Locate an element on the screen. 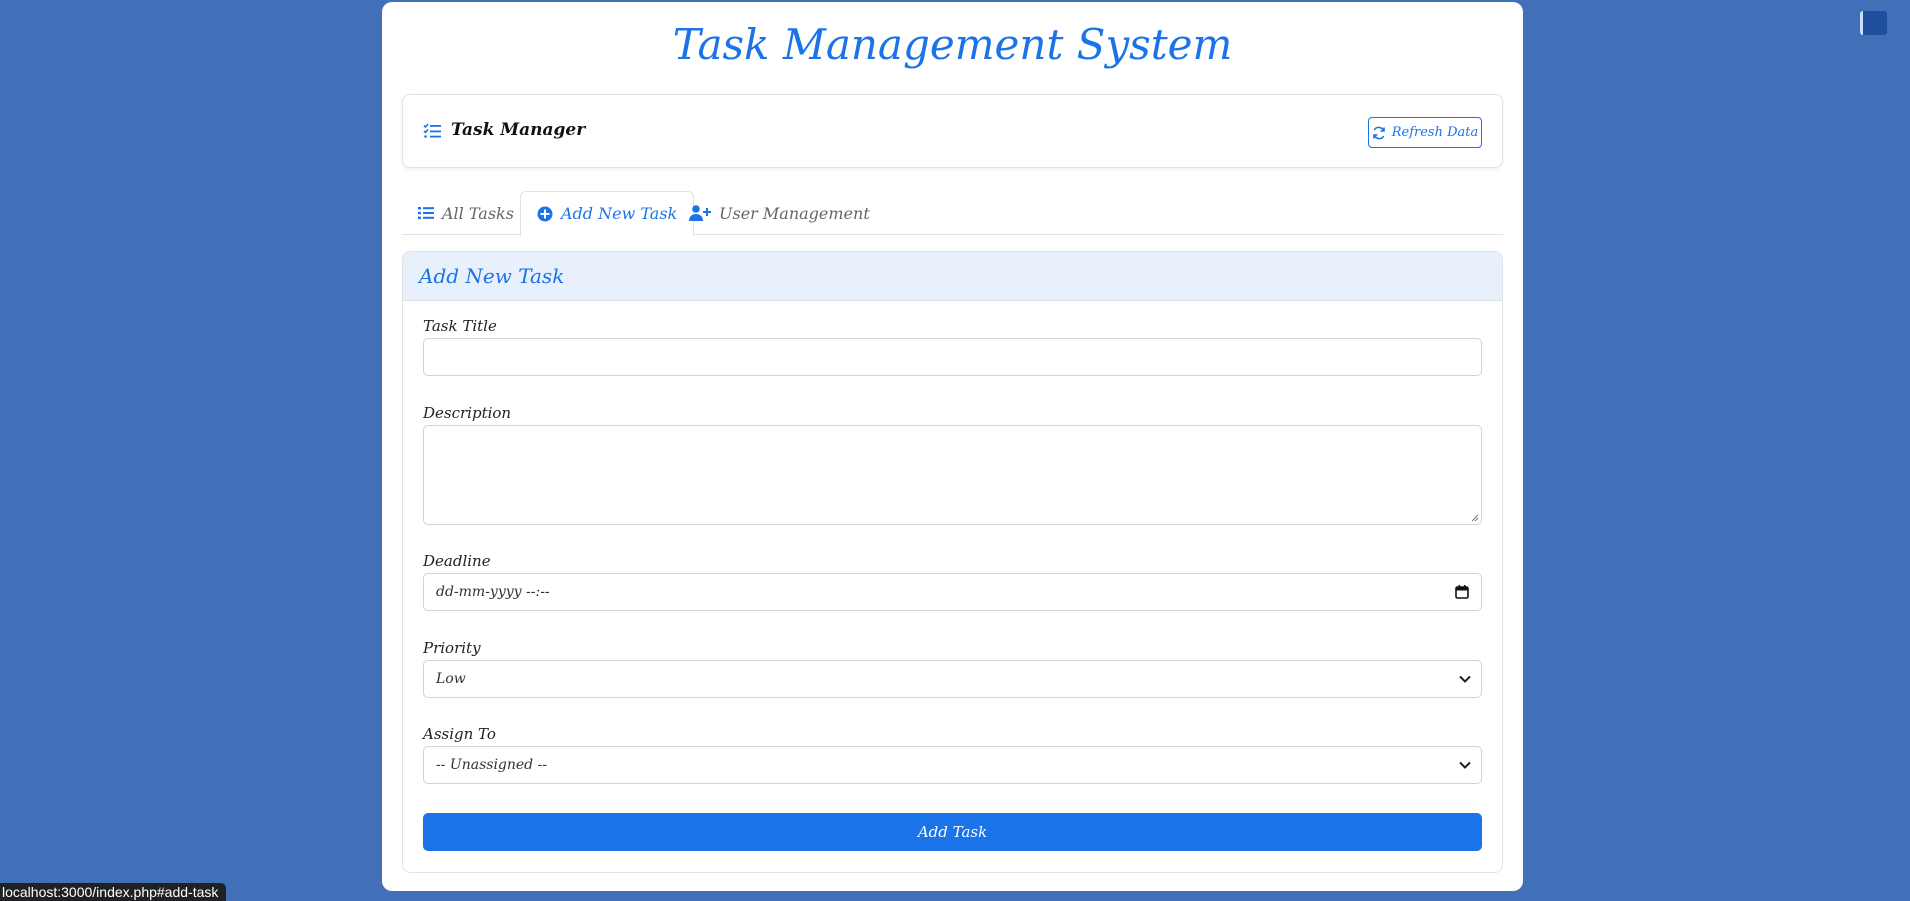  tab-label: All Tasks is located at coordinates (478, 213).